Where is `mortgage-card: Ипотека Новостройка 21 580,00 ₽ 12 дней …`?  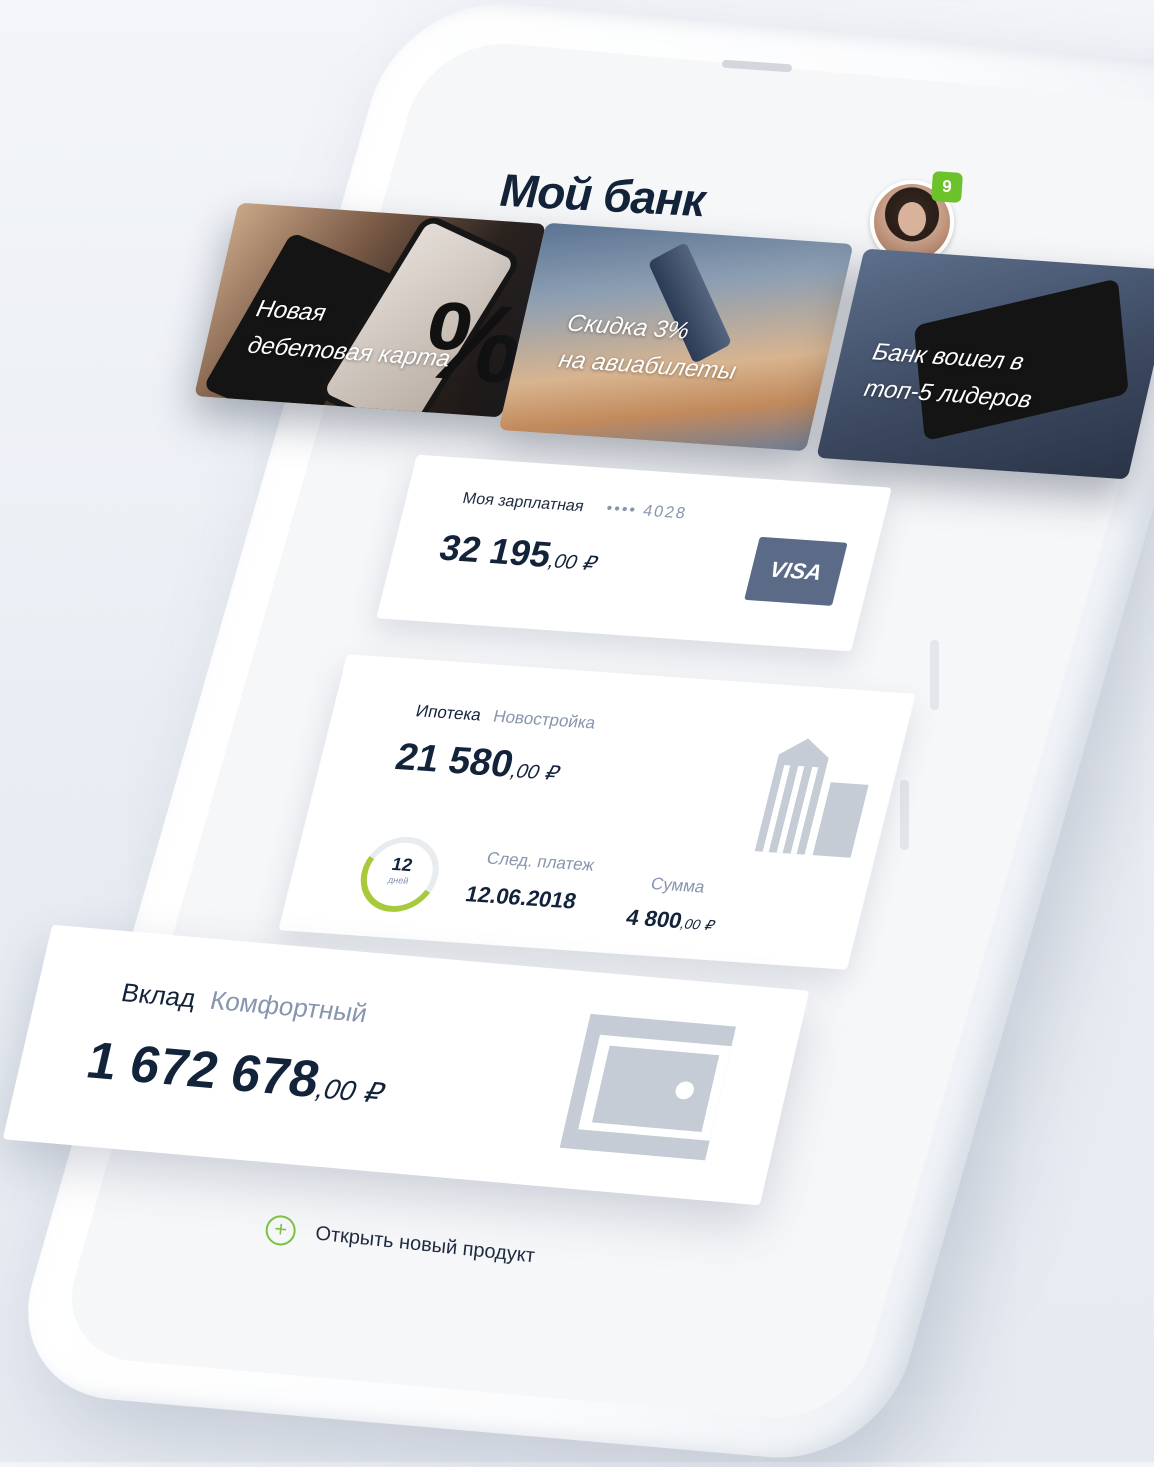
mortgage-card: Ипотека Новостройка 21 580,00 ₽ 12 дней … is located at coordinates (597, 812).